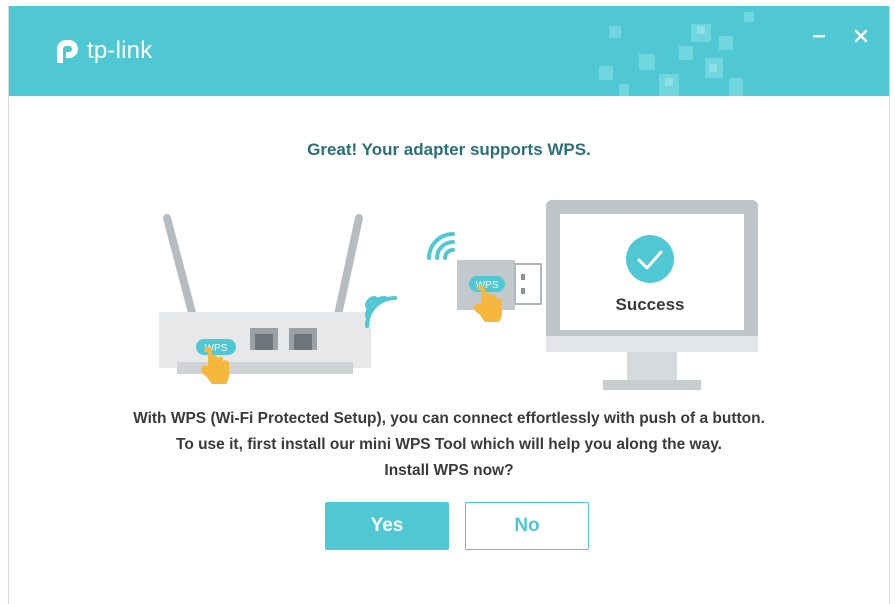 The width and height of the screenshot is (895, 604). I want to click on usb-adapter-graphic: WPS, so click(484, 277).